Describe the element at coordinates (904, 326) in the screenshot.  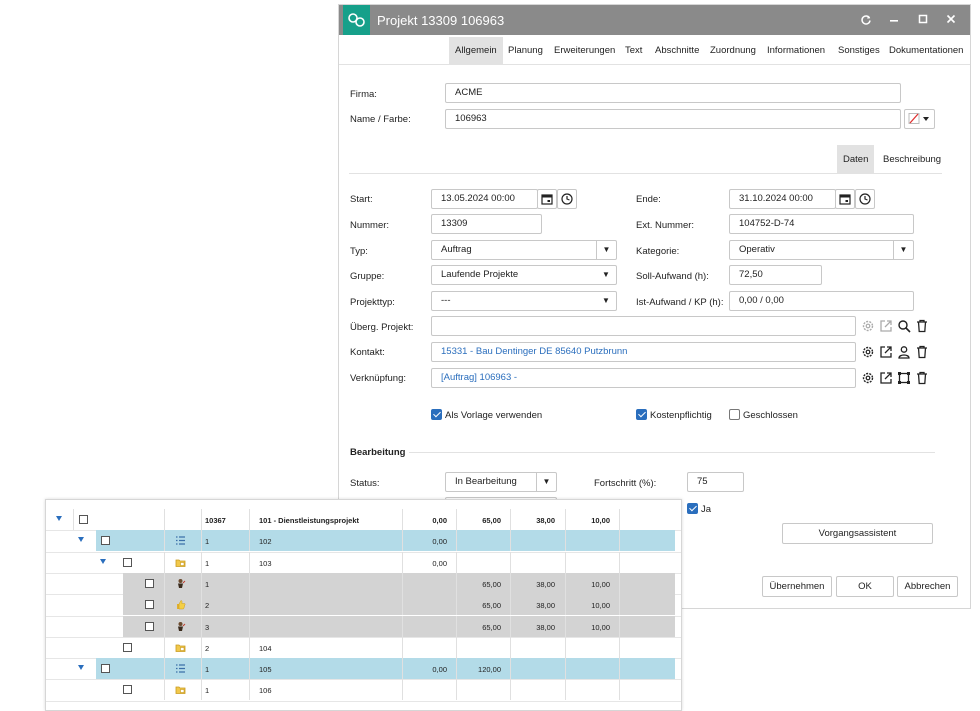
I see `search-icon` at that location.